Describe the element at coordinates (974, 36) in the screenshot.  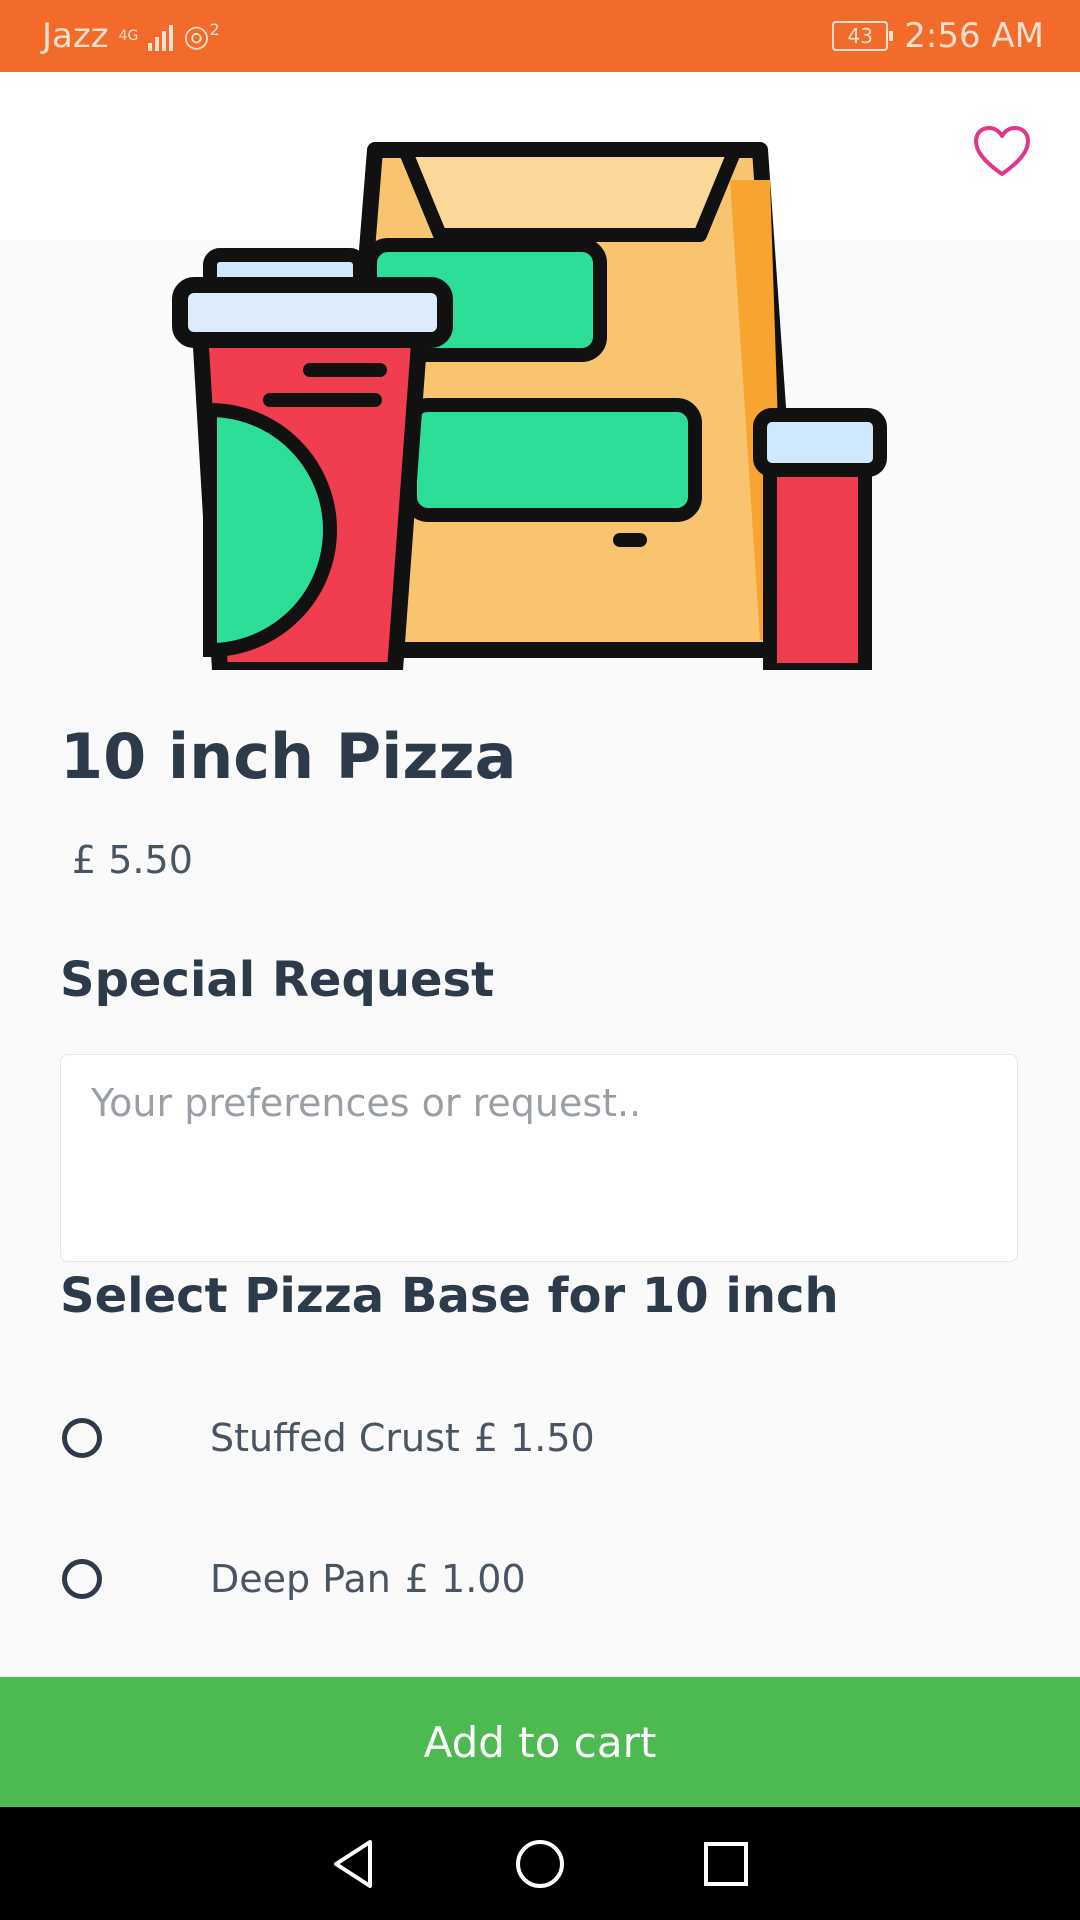
I see `clock: 2:56 AM` at that location.